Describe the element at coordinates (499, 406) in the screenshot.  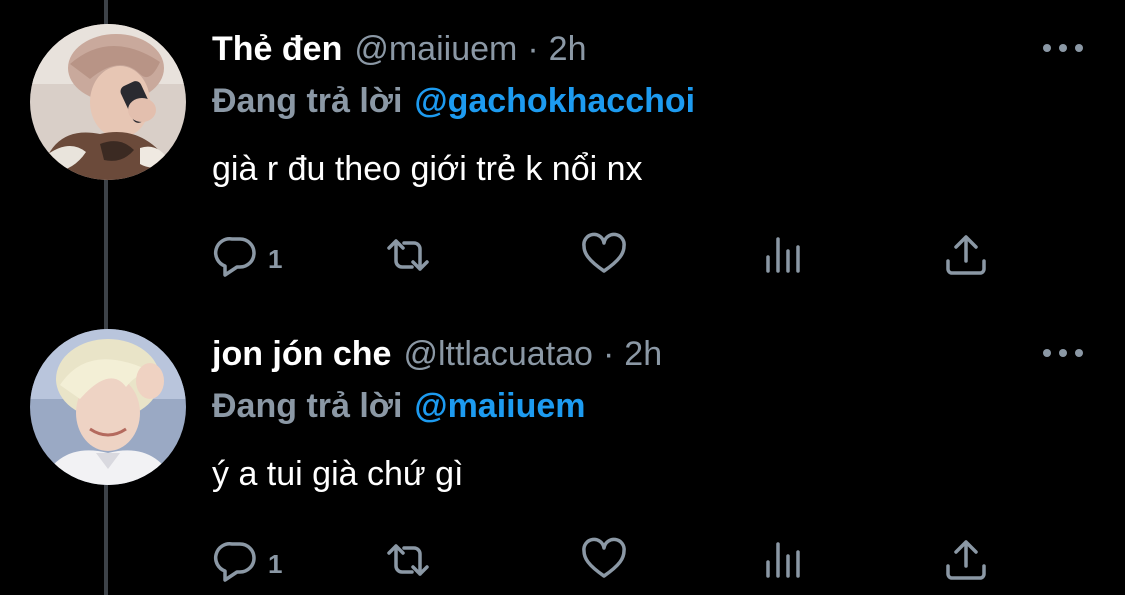
I see `replying-to-mention: @maiiuem` at that location.